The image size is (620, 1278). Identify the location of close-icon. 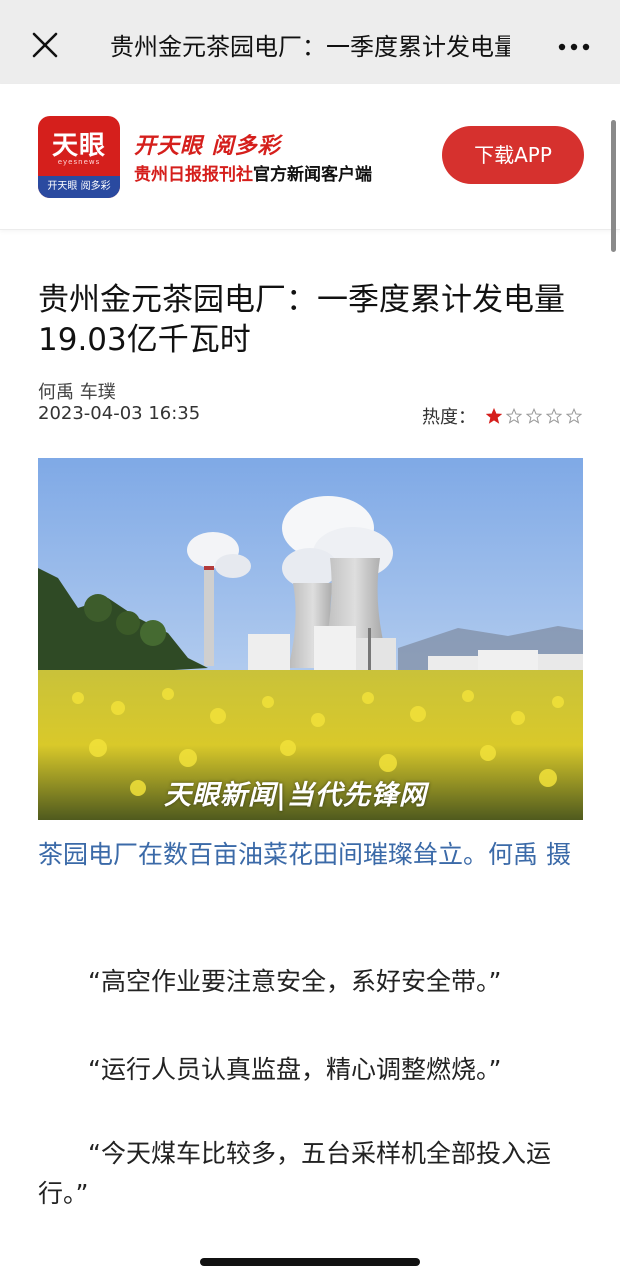
(45, 45).